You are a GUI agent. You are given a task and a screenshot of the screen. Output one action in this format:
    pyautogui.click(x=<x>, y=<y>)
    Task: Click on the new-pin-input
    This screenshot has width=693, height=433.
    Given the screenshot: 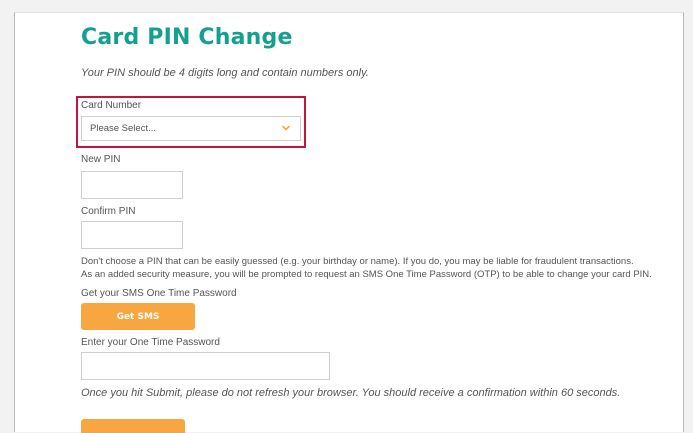 What is the action you would take?
    pyautogui.click(x=132, y=185)
    